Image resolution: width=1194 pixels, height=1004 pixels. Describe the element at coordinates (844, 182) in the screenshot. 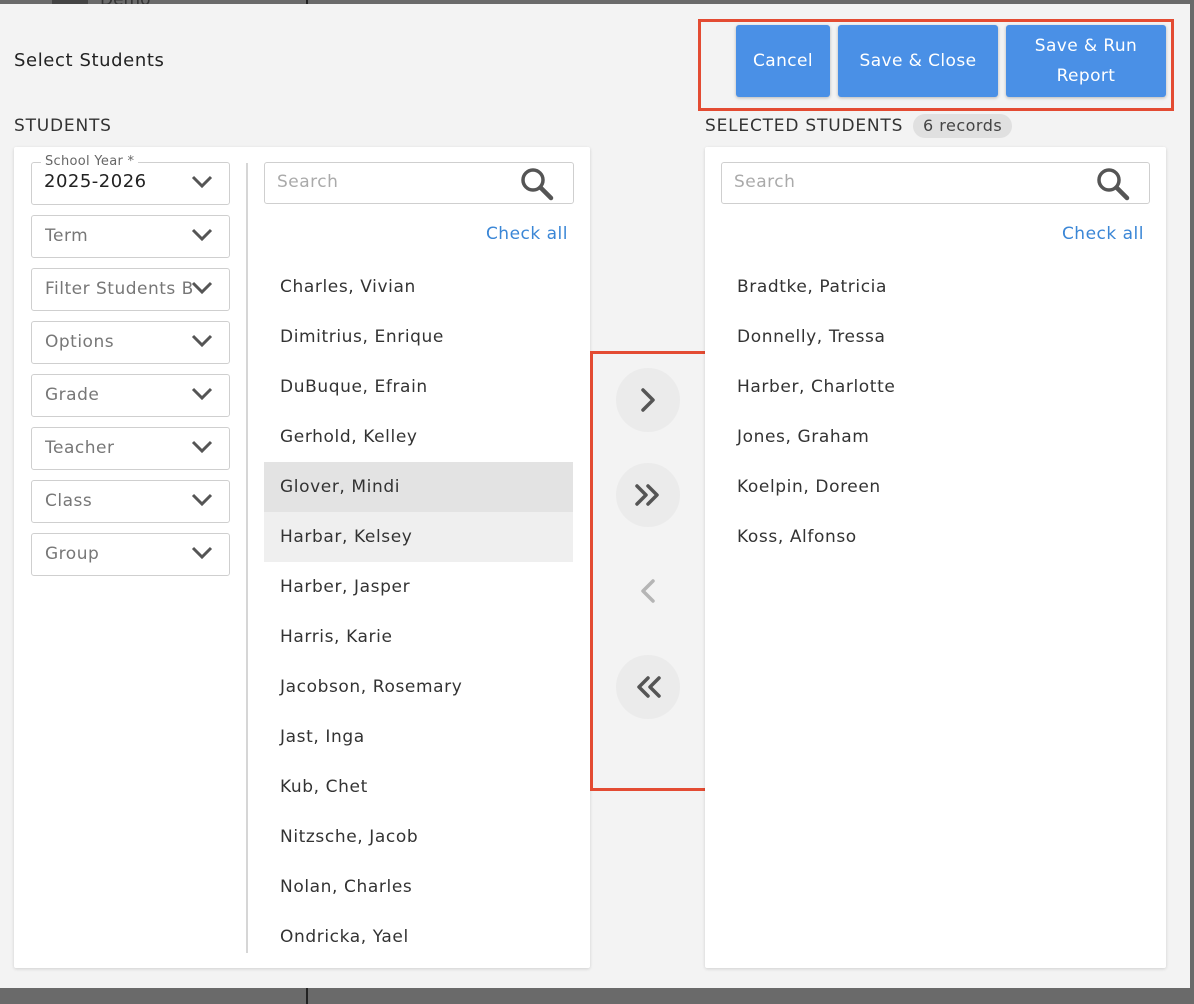

I see `selected-search-input` at that location.